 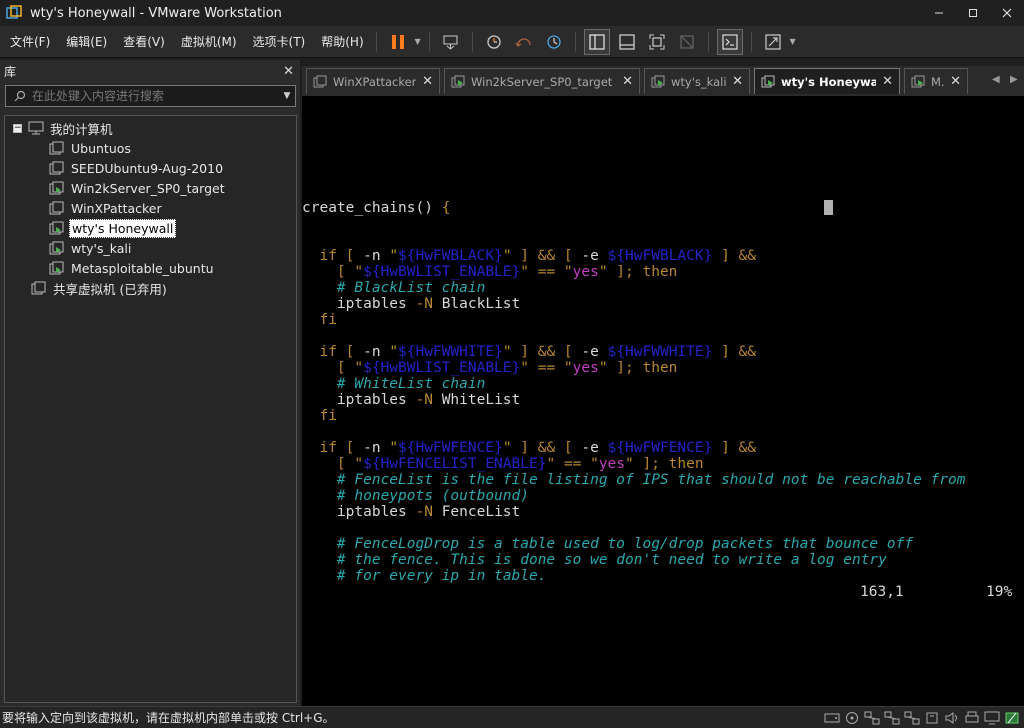 What do you see at coordinates (100, 288) in the screenshot?
I see `tree-node-shared-vms: 共享虚拟机 (已弃用)` at bounding box center [100, 288].